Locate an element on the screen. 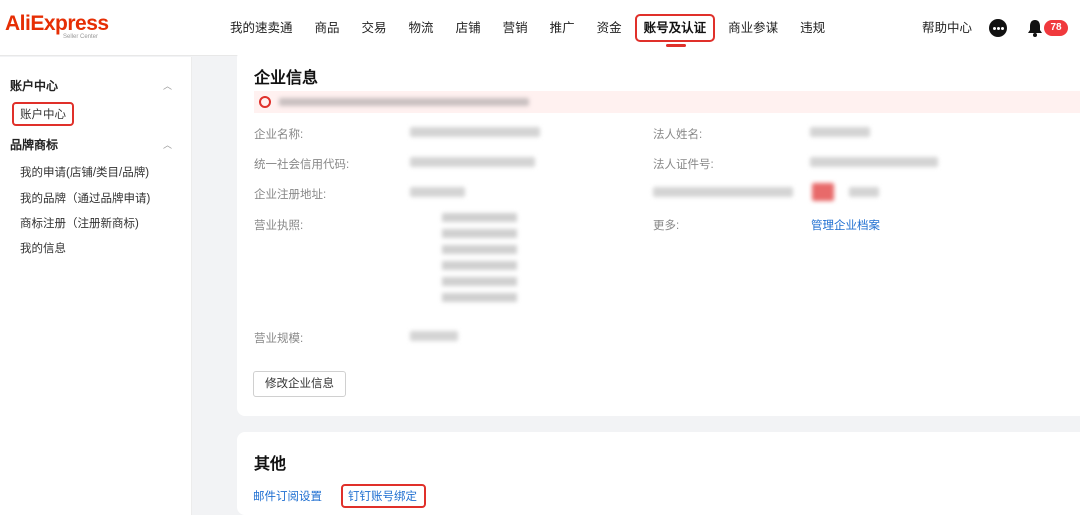 The width and height of the screenshot is (1080, 515). logo-sub-text: Seller Center is located at coordinates (81, 37).